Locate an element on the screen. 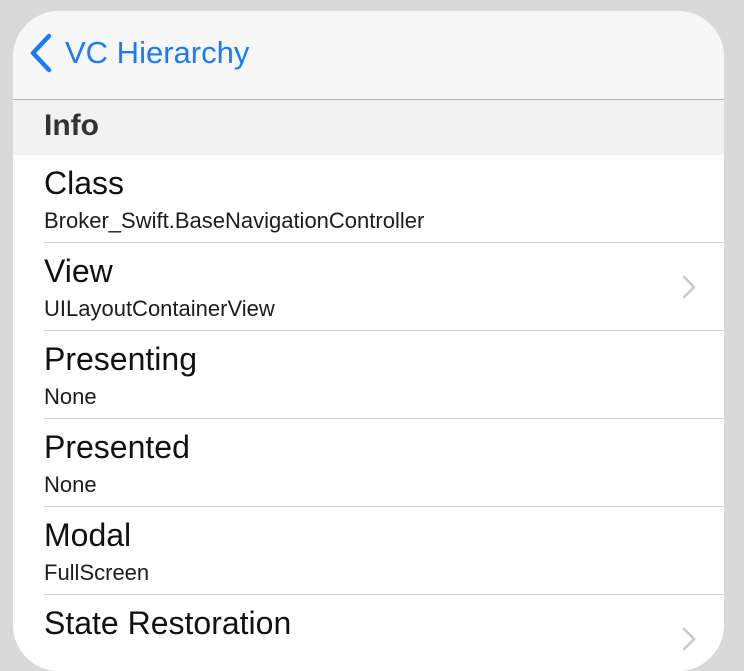 The width and height of the screenshot is (744, 671). row-title: Class is located at coordinates (84, 183).